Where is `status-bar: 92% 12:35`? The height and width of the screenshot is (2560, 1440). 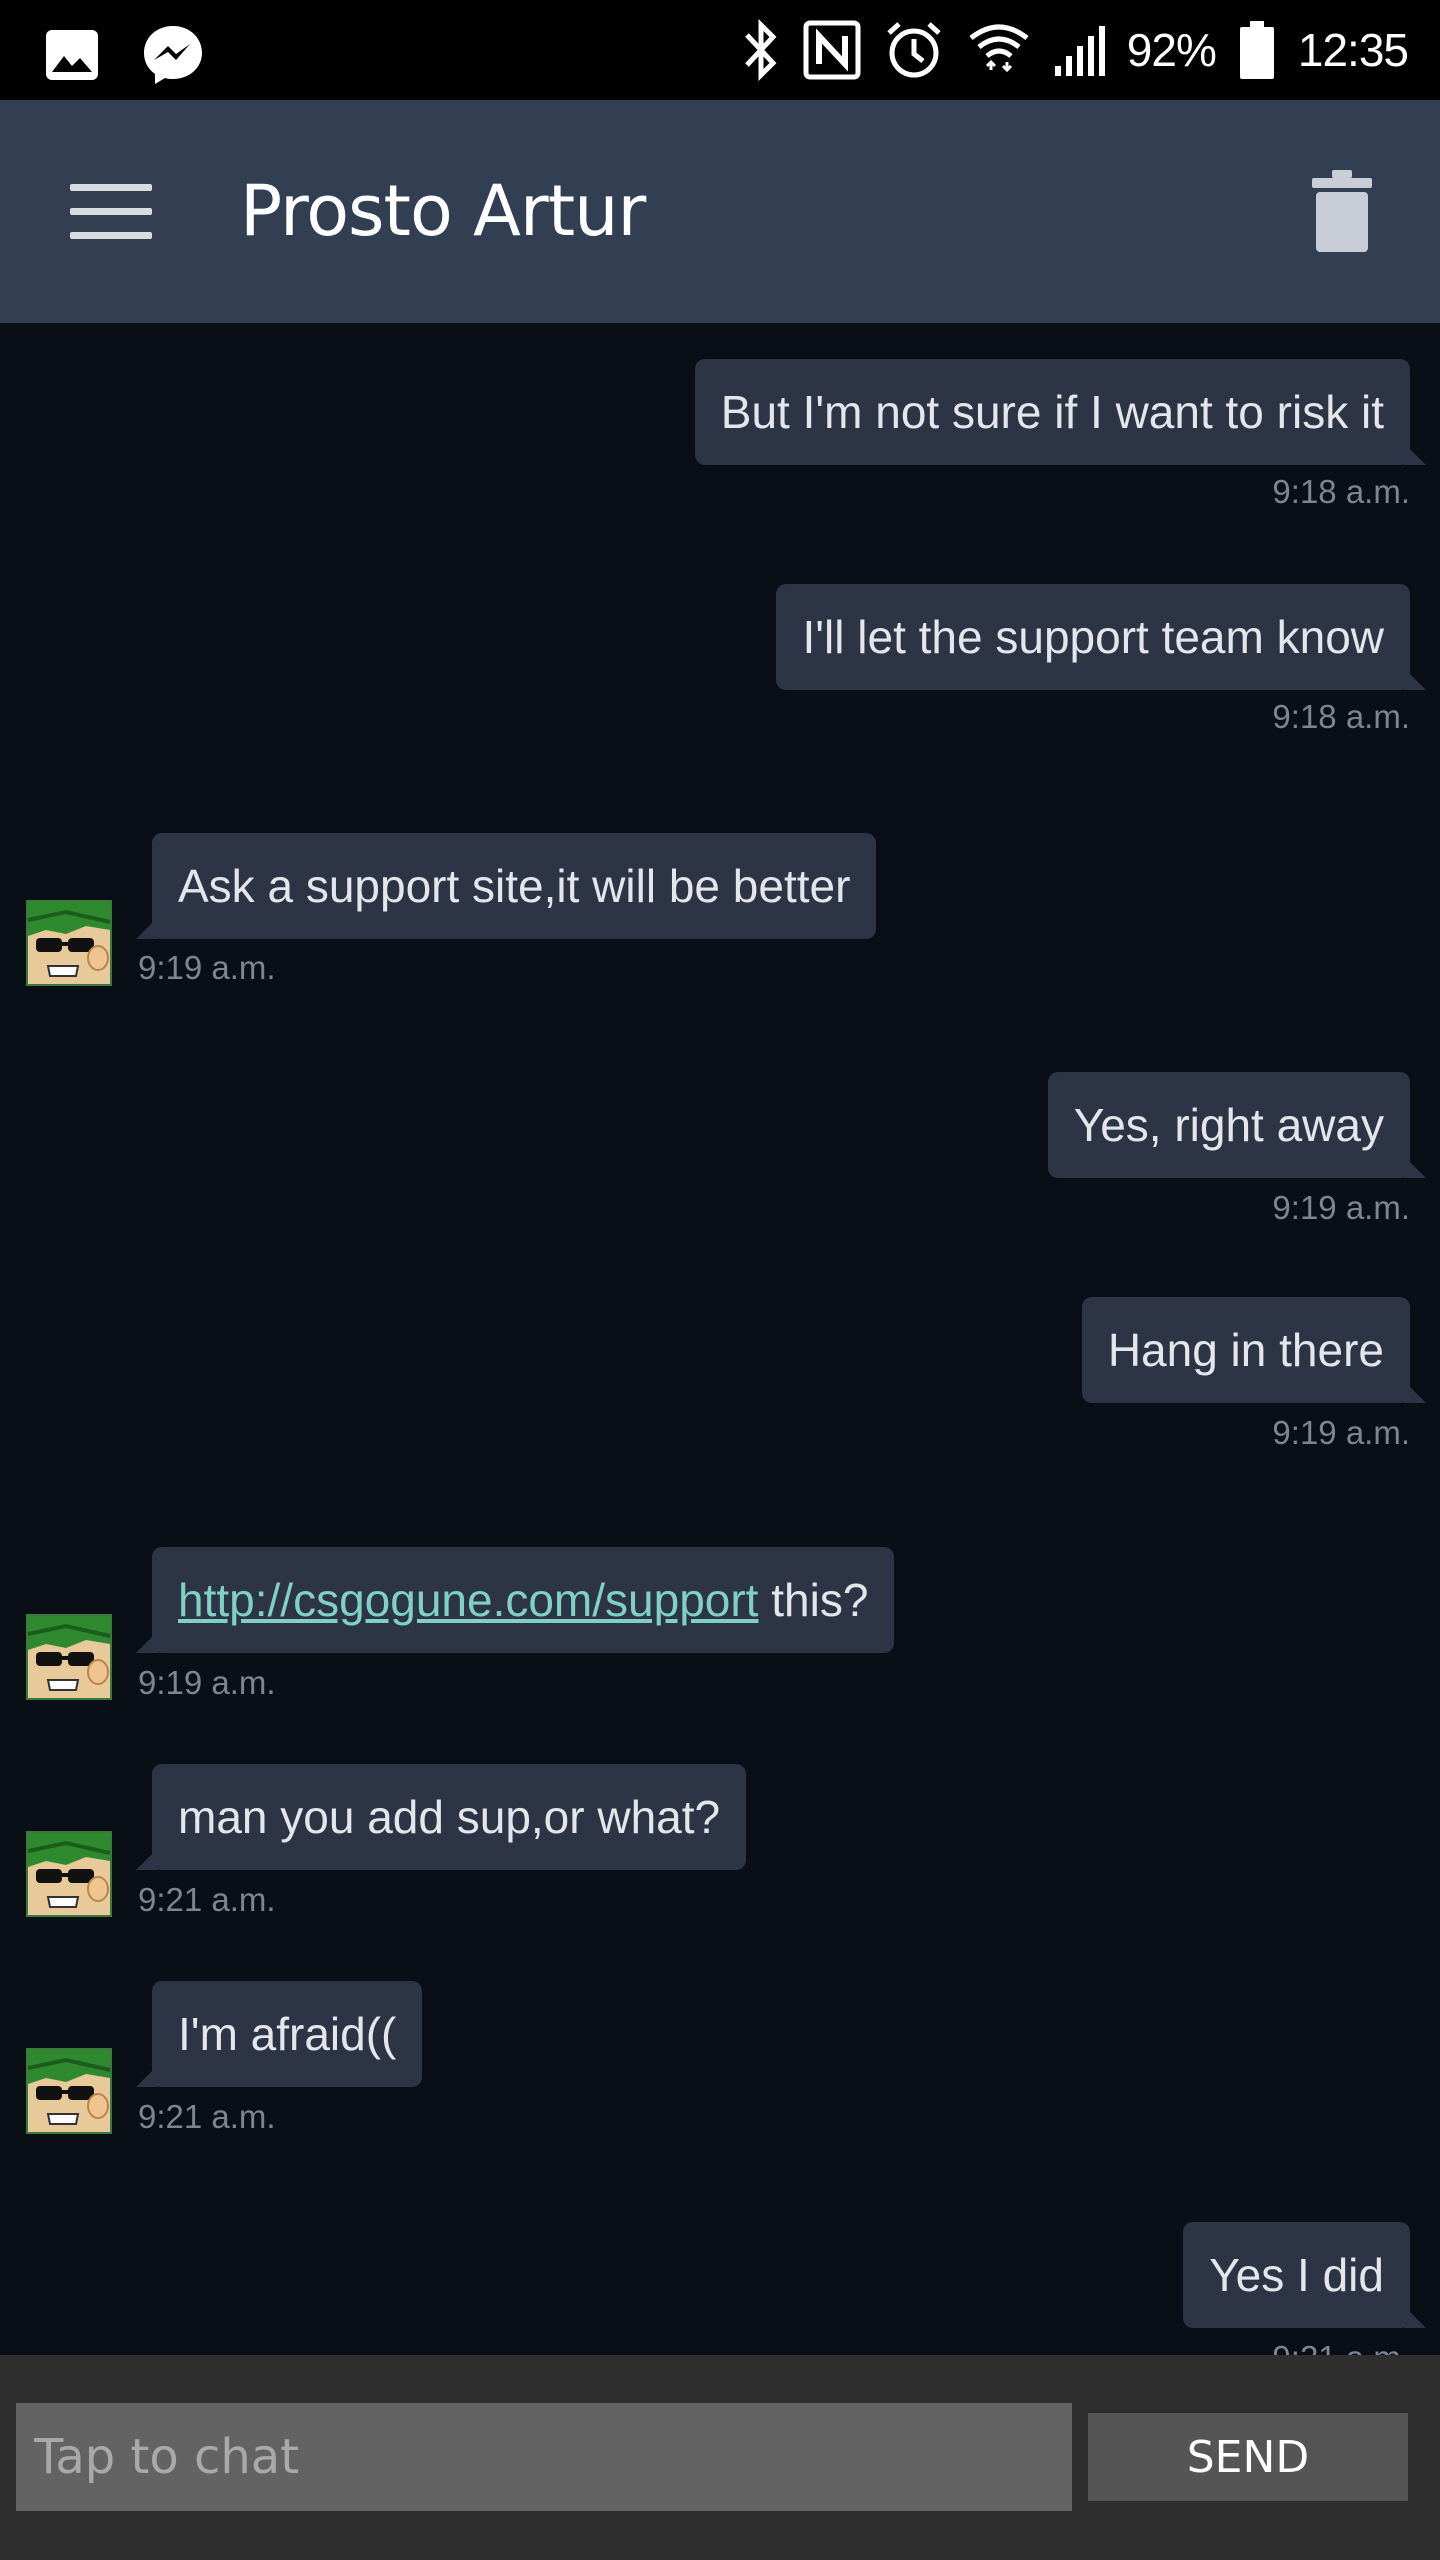 status-bar: 92% 12:35 is located at coordinates (720, 50).